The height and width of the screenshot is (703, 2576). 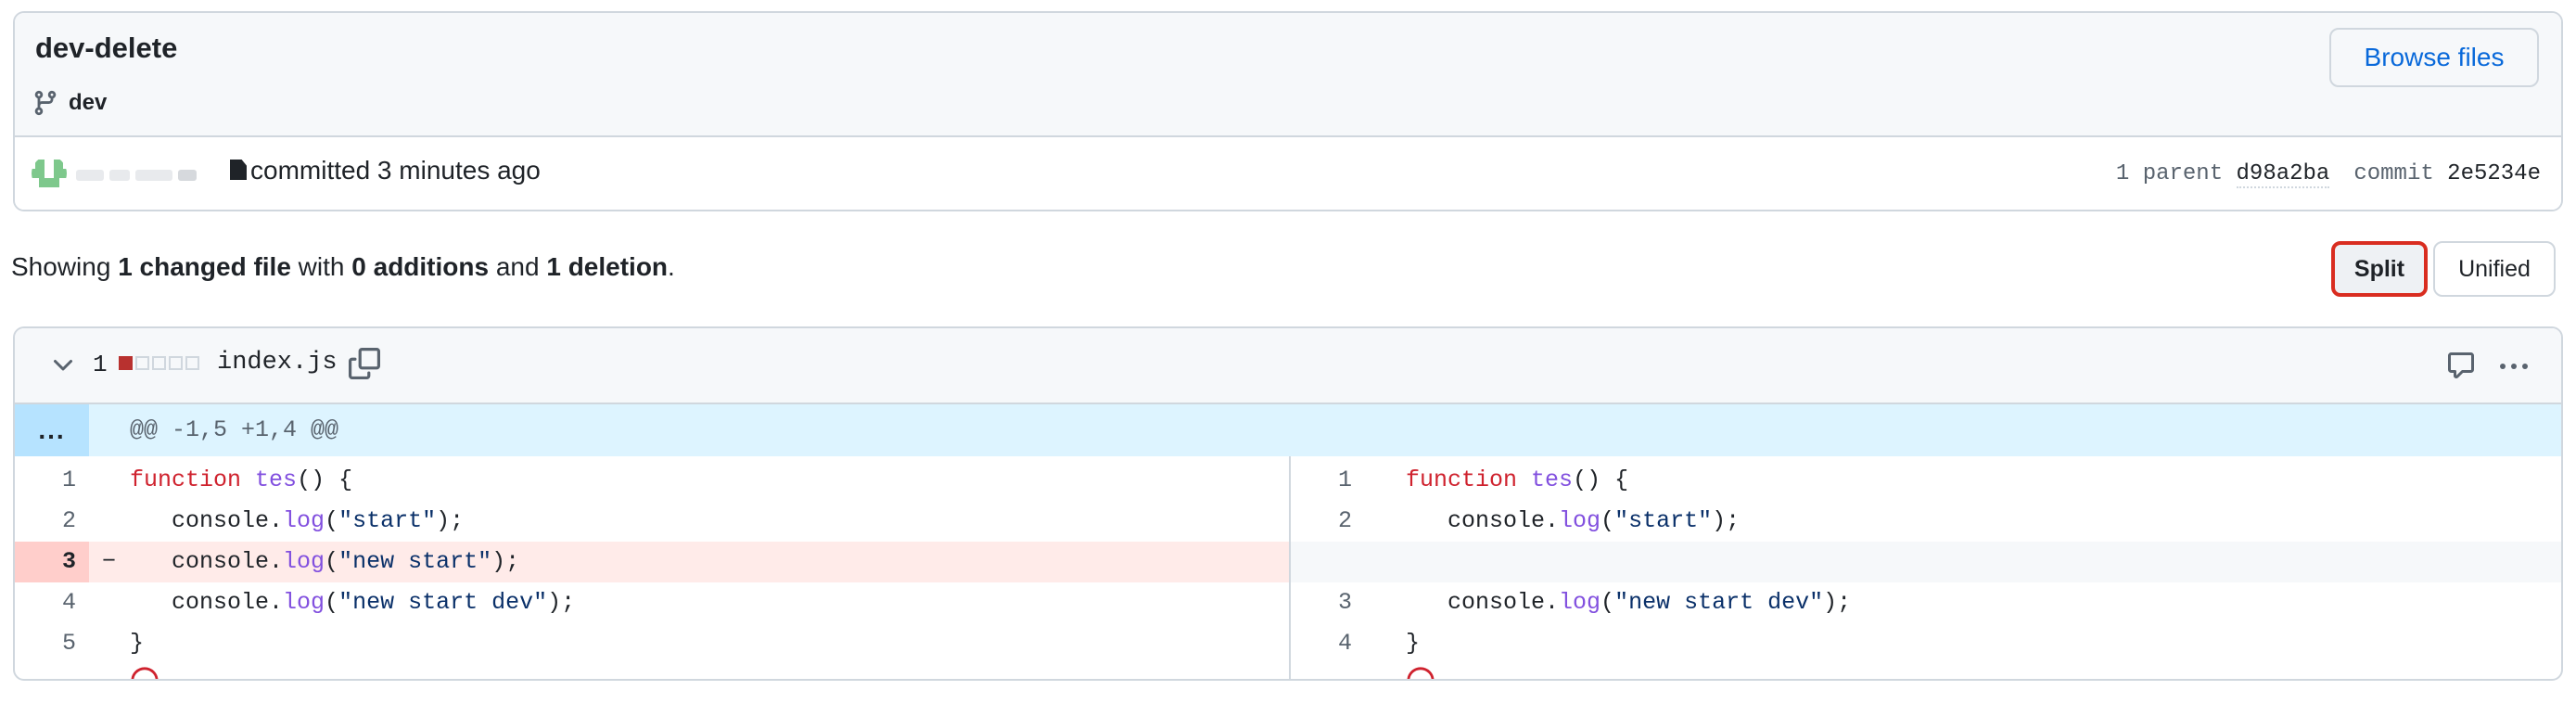 What do you see at coordinates (1926, 562) in the screenshot?
I see `empty-line` at bounding box center [1926, 562].